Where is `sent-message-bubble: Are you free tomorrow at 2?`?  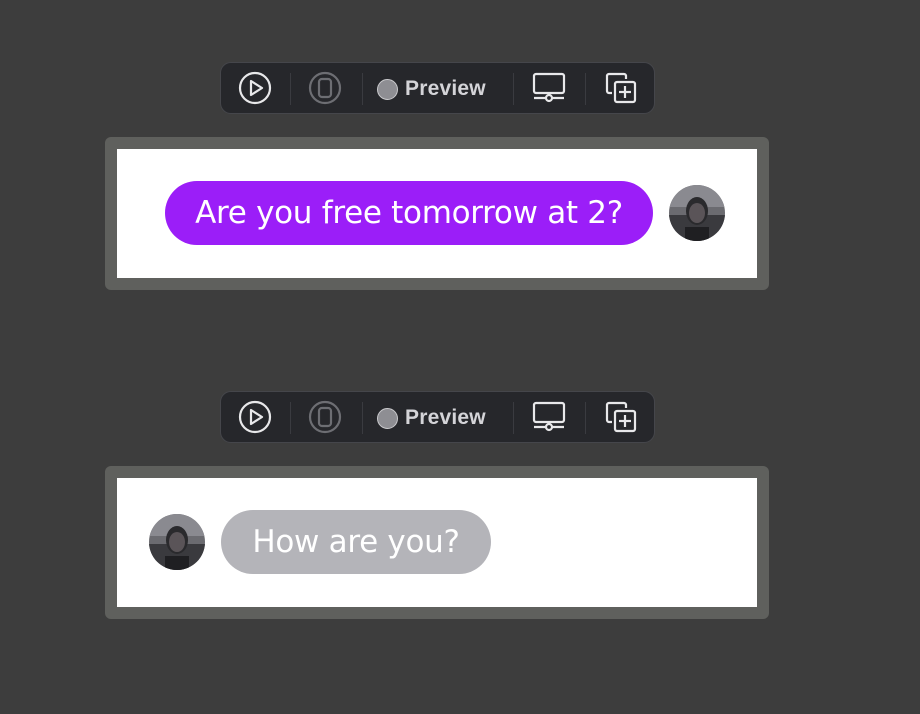 sent-message-bubble: Are you free tomorrow at 2? is located at coordinates (409, 213).